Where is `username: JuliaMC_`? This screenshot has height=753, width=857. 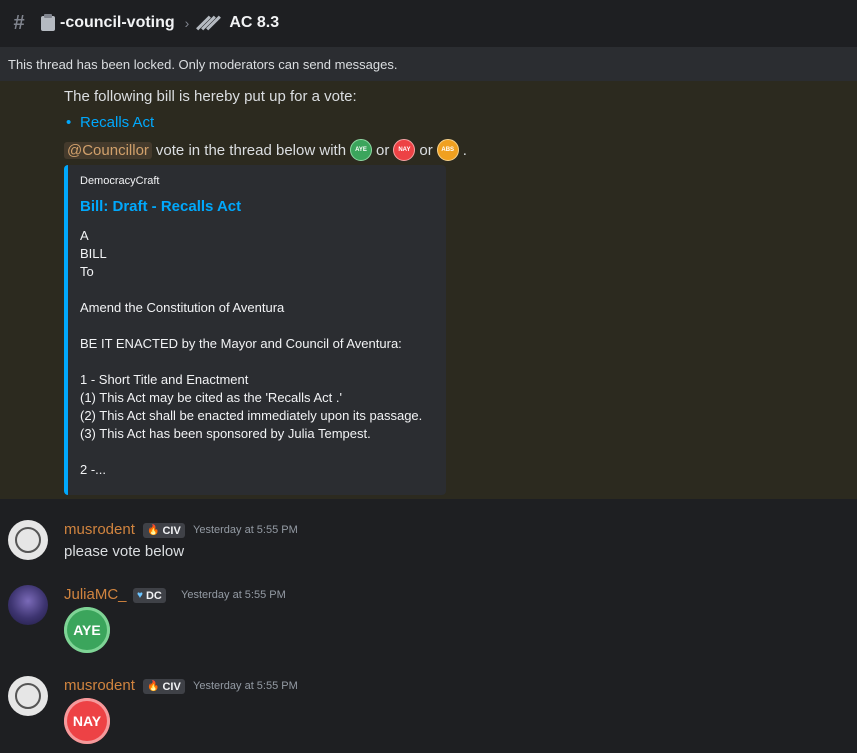
username: JuliaMC_ is located at coordinates (95, 594).